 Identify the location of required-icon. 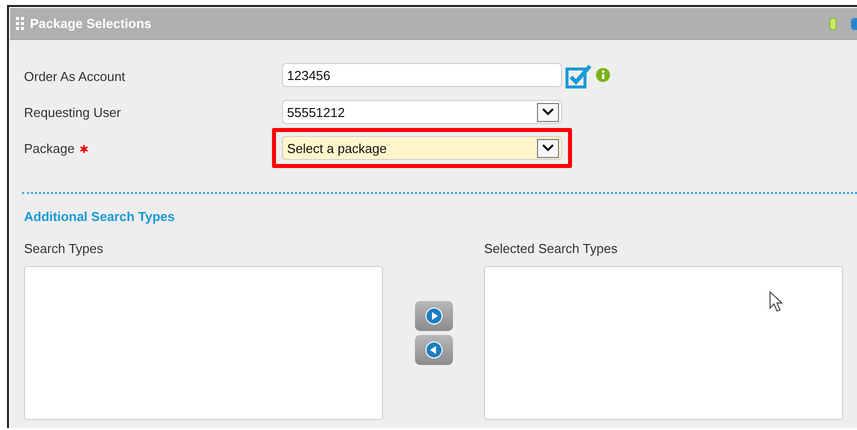
(84, 148).